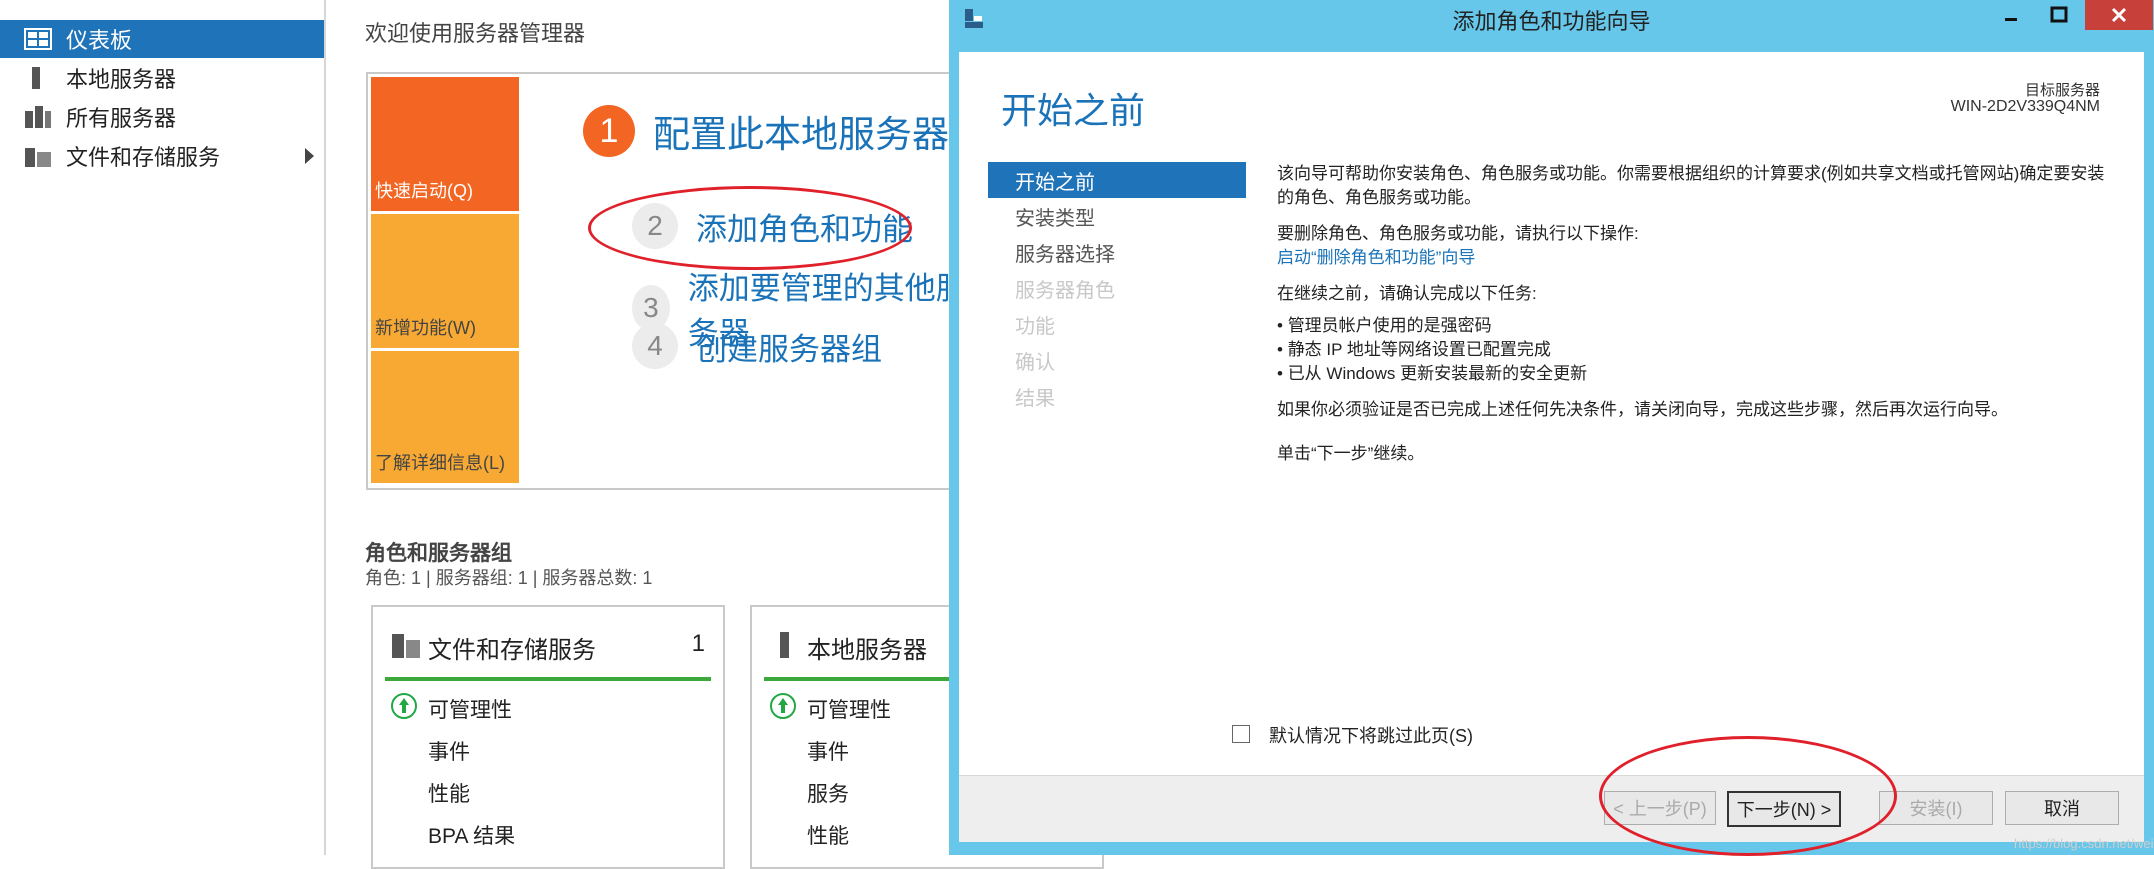 This screenshot has width=2154, height=869. What do you see at coordinates (1351, 453) in the screenshot?
I see `continue-text: 单击“下一步”继续。` at bounding box center [1351, 453].